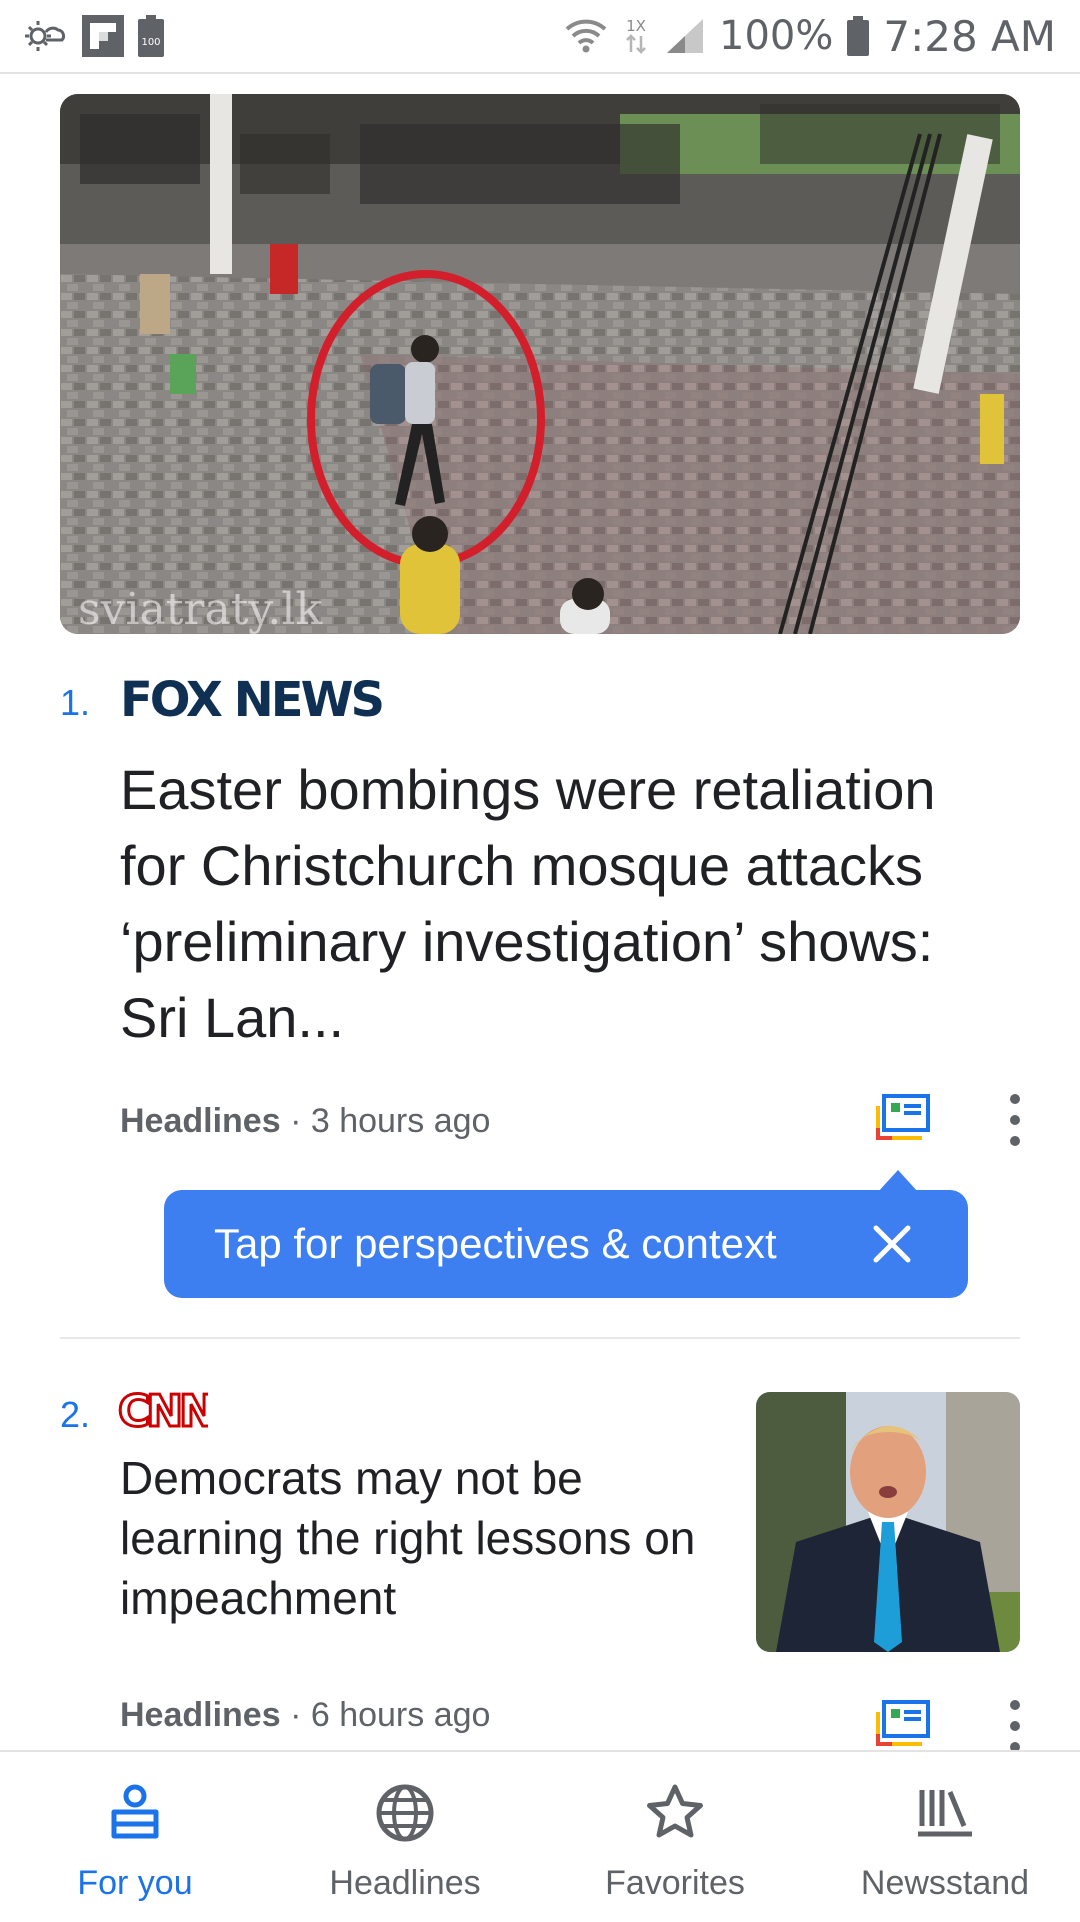  Describe the element at coordinates (636, 26) in the screenshot. I see `svg-text: 1X` at that location.